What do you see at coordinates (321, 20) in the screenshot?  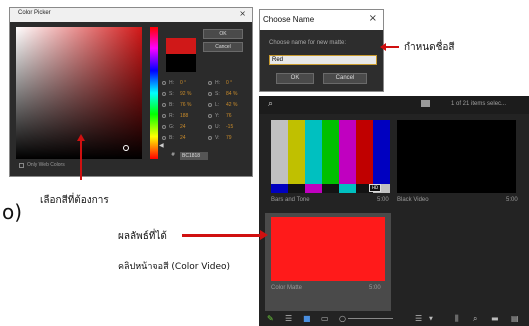 I see `choose-name-titlebar: Choose Name ×` at bounding box center [321, 20].